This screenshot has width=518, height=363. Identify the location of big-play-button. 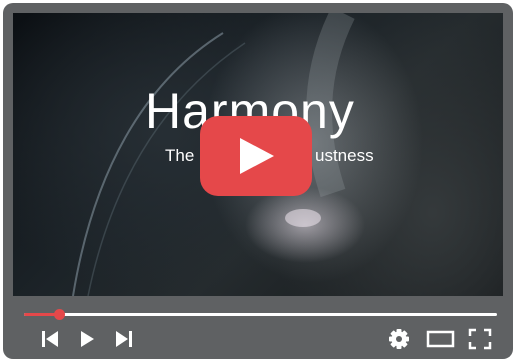
(256, 156).